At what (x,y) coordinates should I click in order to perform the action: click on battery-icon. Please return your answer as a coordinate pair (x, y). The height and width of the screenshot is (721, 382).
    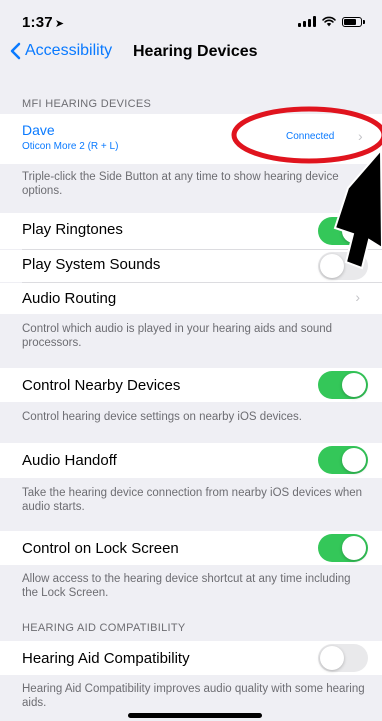
    Looking at the image, I should click on (353, 21).